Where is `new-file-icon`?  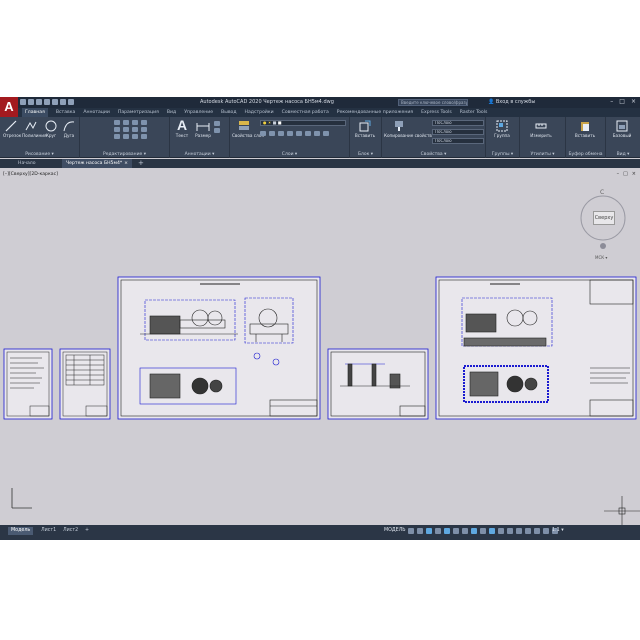 new-file-icon is located at coordinates (23, 102).